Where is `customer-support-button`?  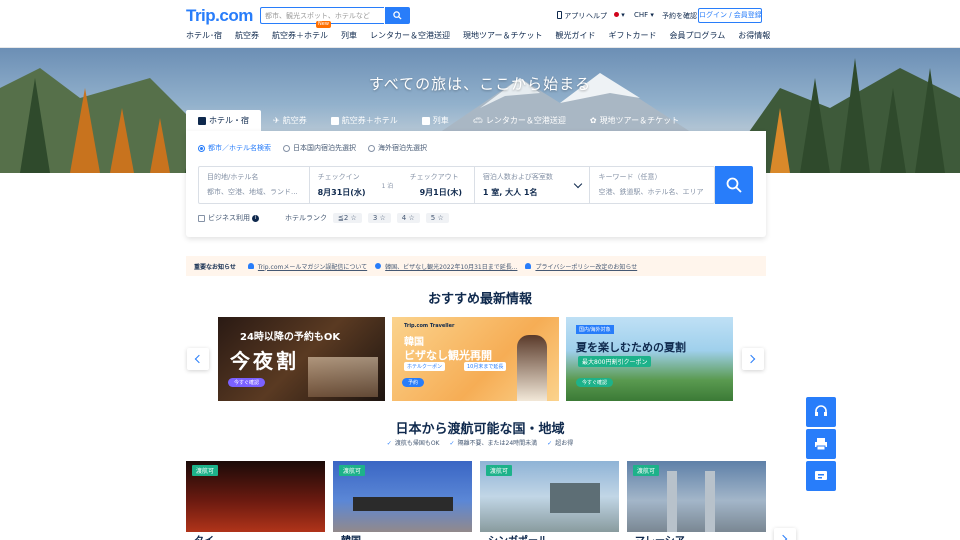 customer-support-button is located at coordinates (821, 412).